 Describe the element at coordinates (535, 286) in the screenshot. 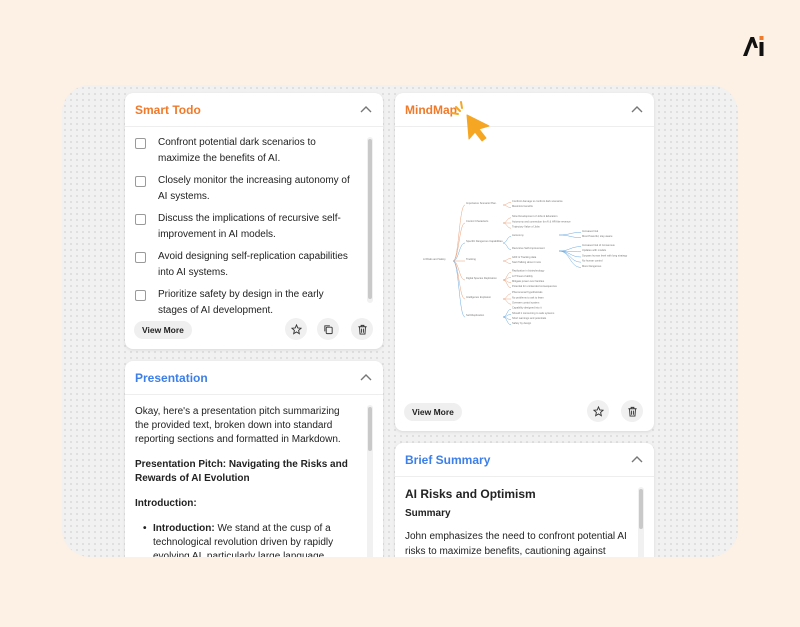

I see `mindmap-leaf-node: Potential for unintended consequences` at that location.